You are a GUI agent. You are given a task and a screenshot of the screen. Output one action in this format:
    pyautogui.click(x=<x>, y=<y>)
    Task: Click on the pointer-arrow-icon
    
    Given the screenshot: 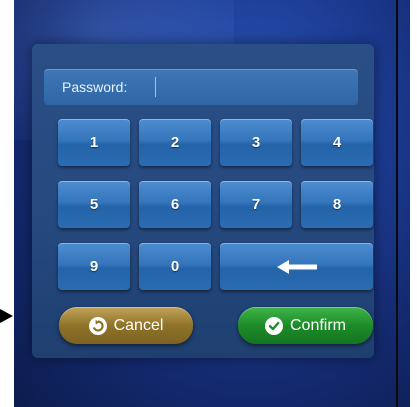 What is the action you would take?
    pyautogui.click(x=6, y=316)
    